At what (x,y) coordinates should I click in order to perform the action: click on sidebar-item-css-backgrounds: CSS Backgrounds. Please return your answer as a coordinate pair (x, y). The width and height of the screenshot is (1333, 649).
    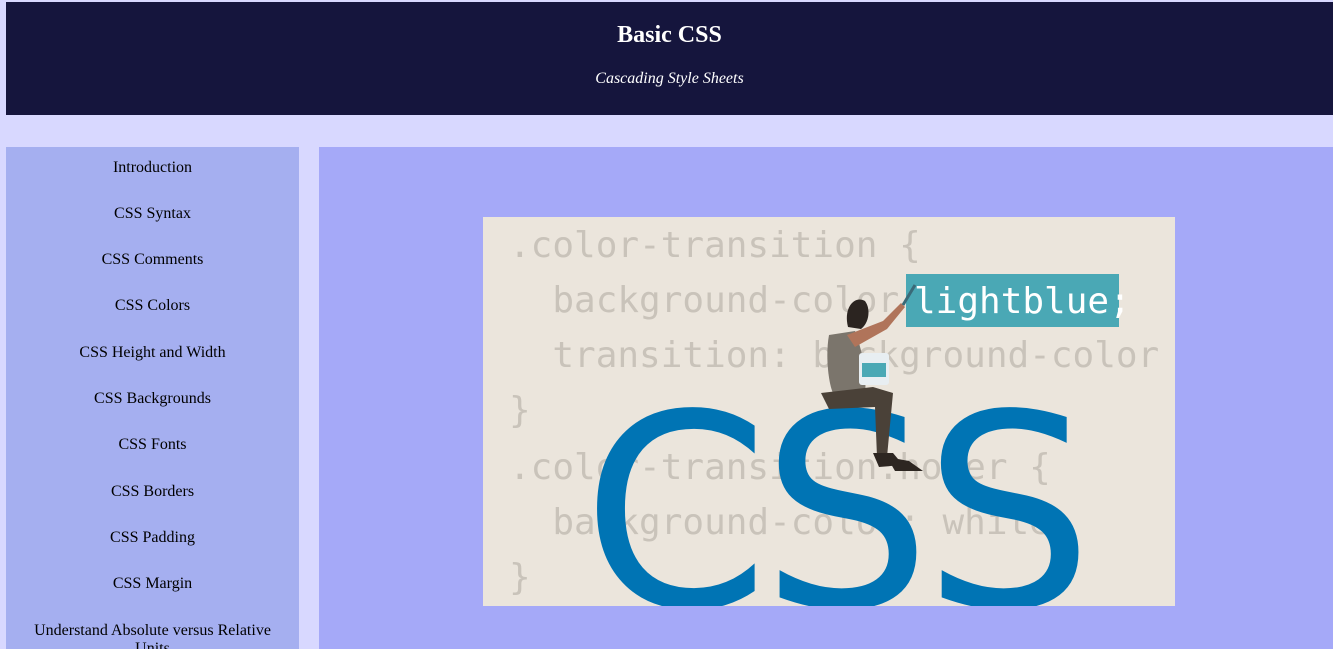
    Looking at the image, I should click on (152, 399).